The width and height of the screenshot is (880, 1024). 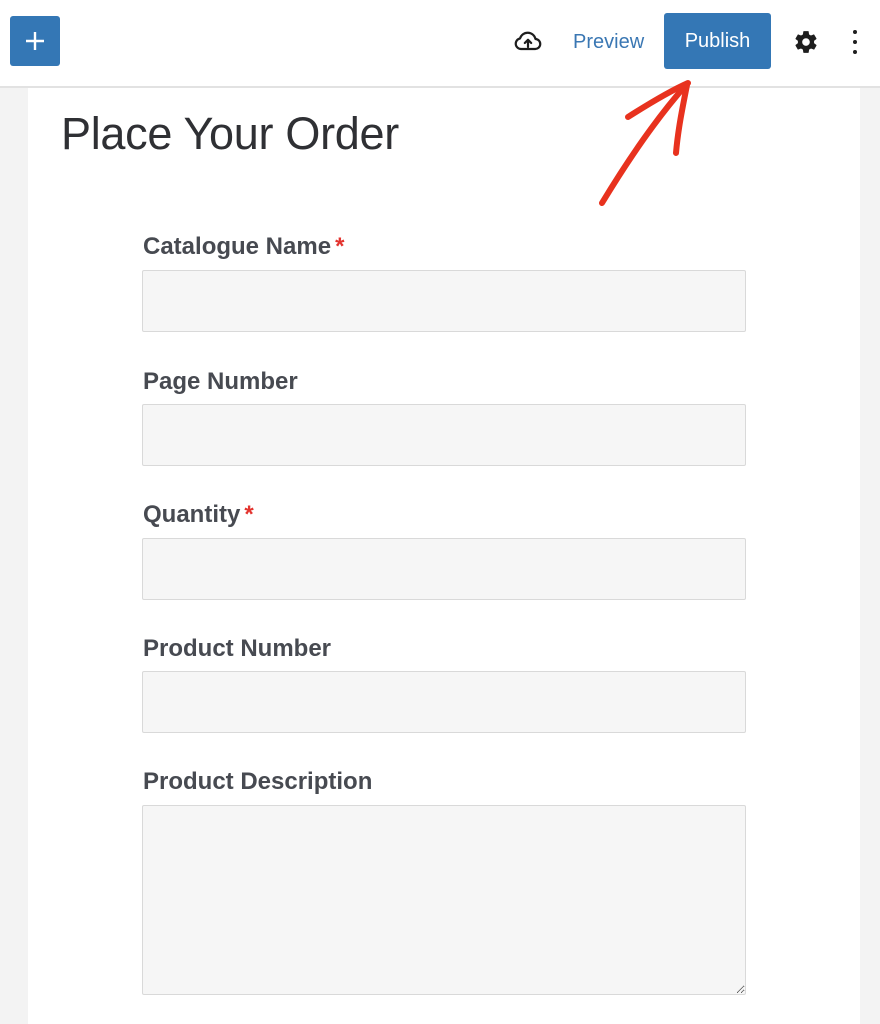 I want to click on field-label-page-number: Page Number, so click(x=220, y=382).